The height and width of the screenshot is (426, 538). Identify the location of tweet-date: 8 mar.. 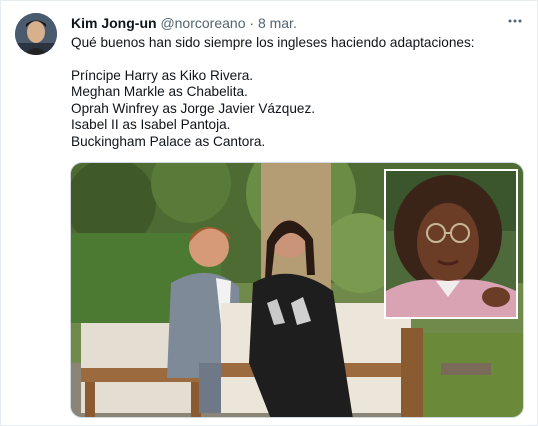
(277, 23).